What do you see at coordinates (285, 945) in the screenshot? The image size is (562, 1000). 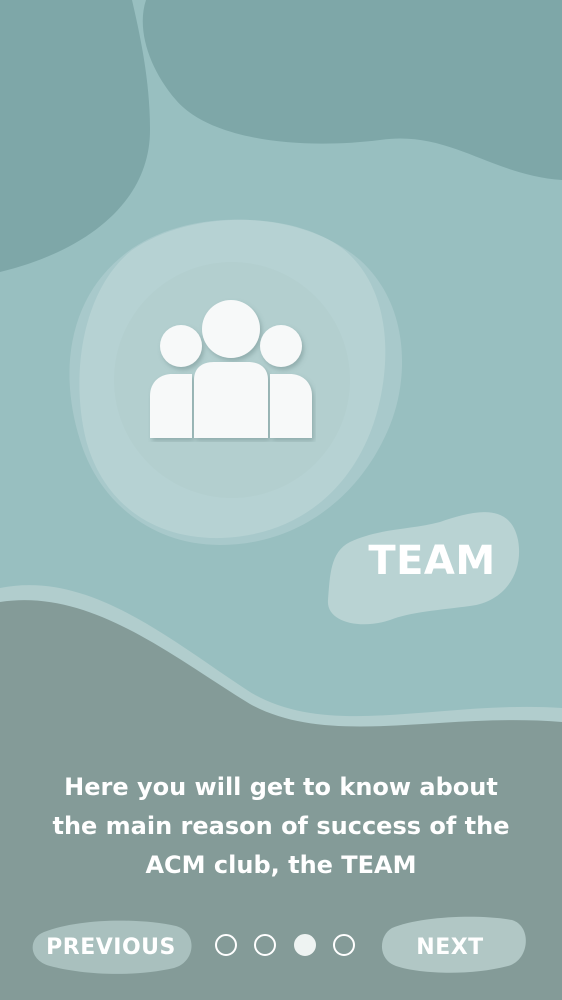 I see `page-indicator` at bounding box center [285, 945].